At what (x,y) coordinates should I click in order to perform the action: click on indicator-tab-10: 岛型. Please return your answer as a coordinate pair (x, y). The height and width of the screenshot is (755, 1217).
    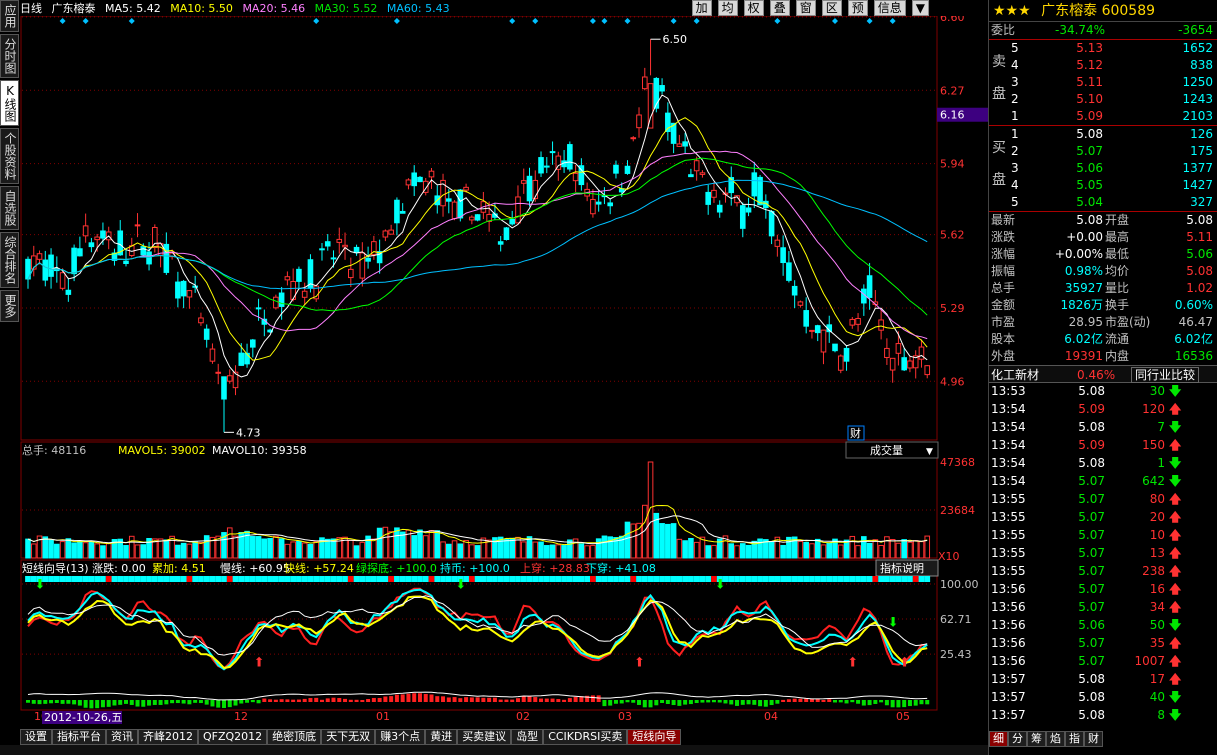
    Looking at the image, I should click on (527, 737).